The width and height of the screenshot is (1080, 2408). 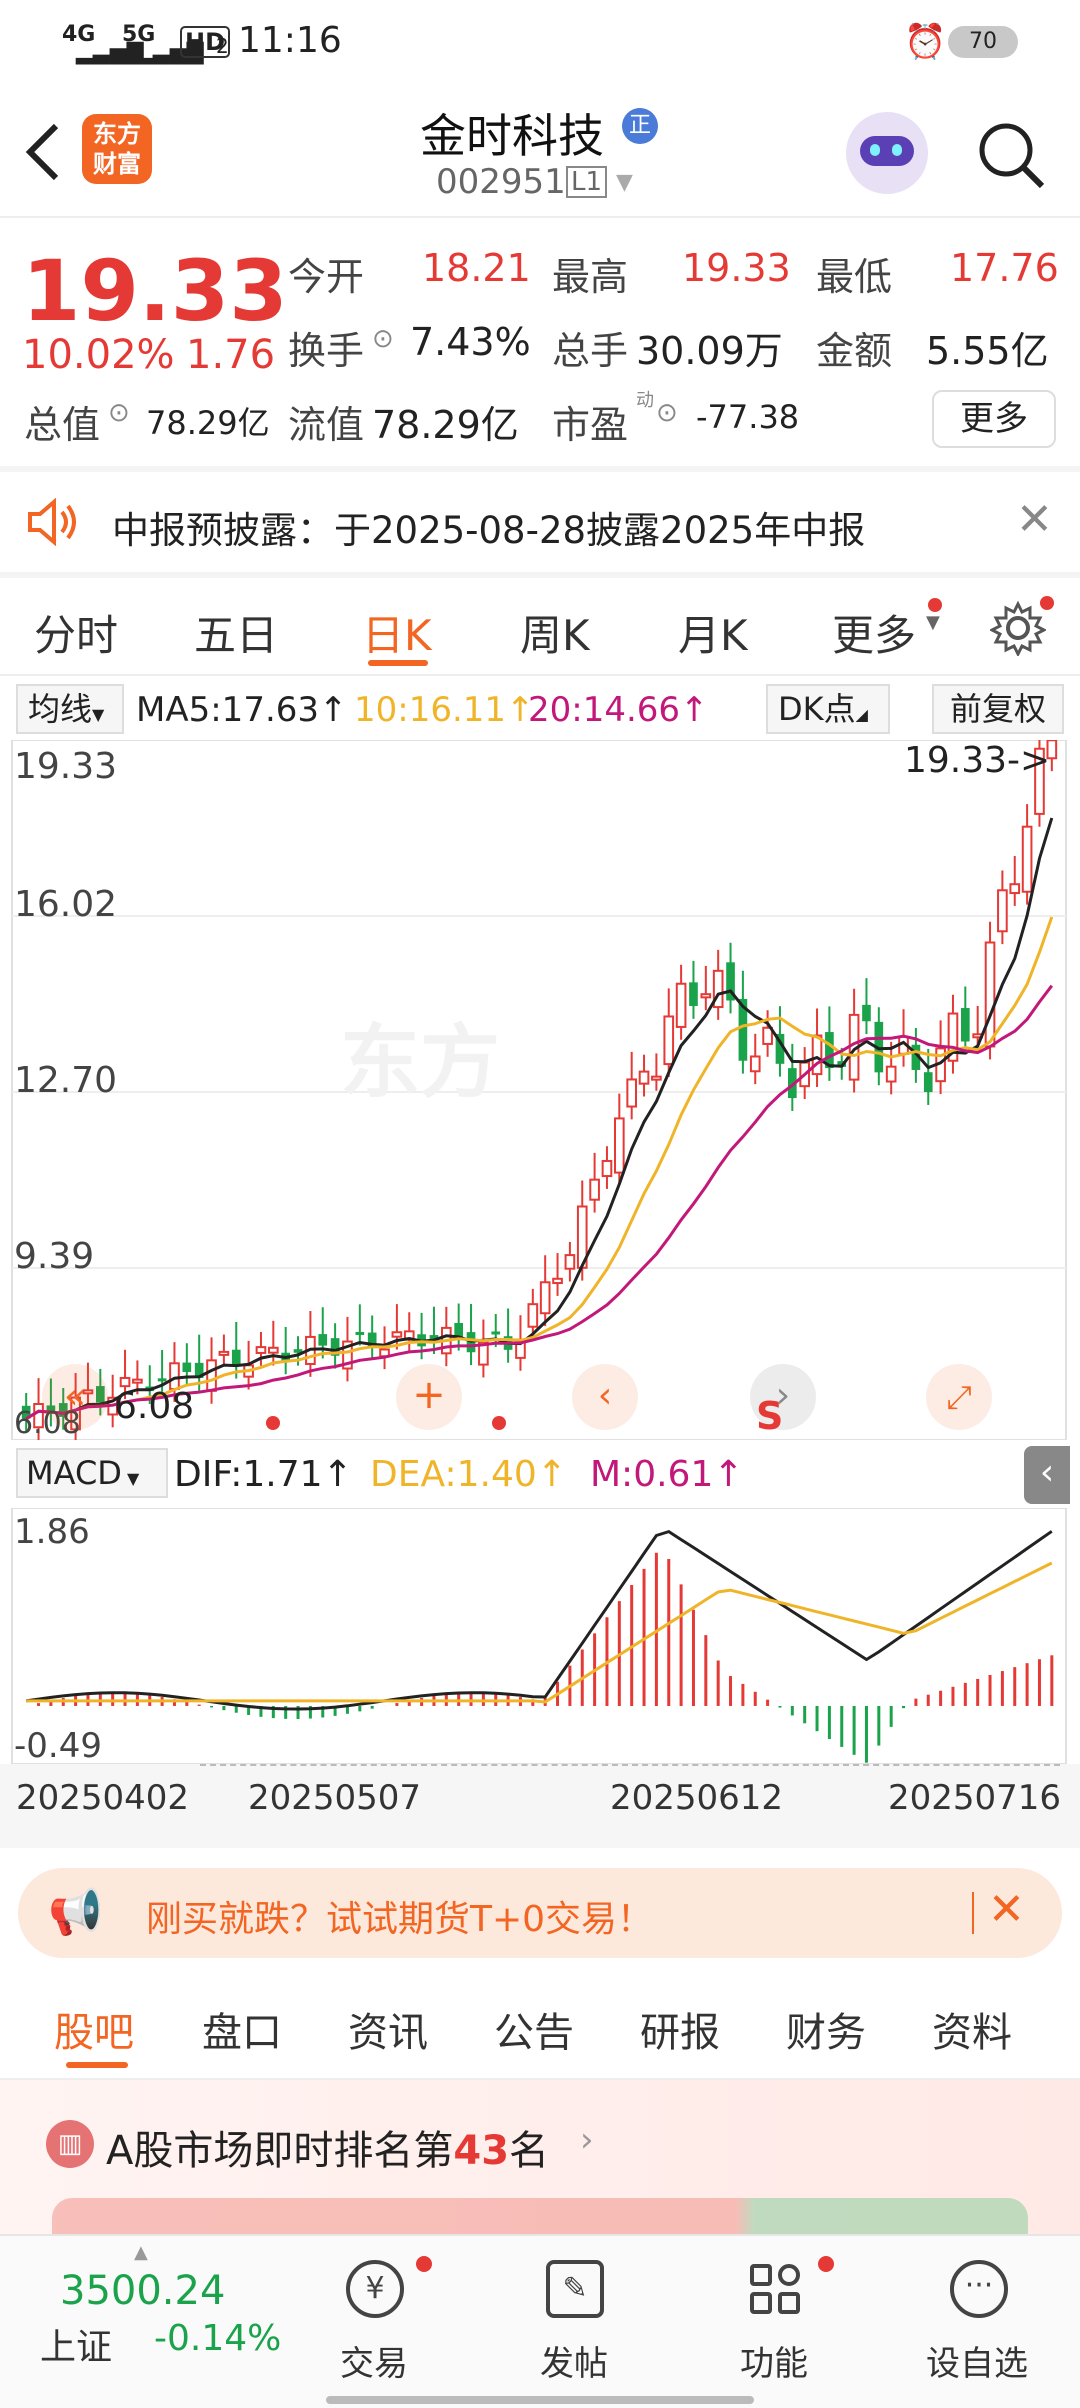 What do you see at coordinates (242, 2029) in the screenshot?
I see `tab-order-book: 盘口` at bounding box center [242, 2029].